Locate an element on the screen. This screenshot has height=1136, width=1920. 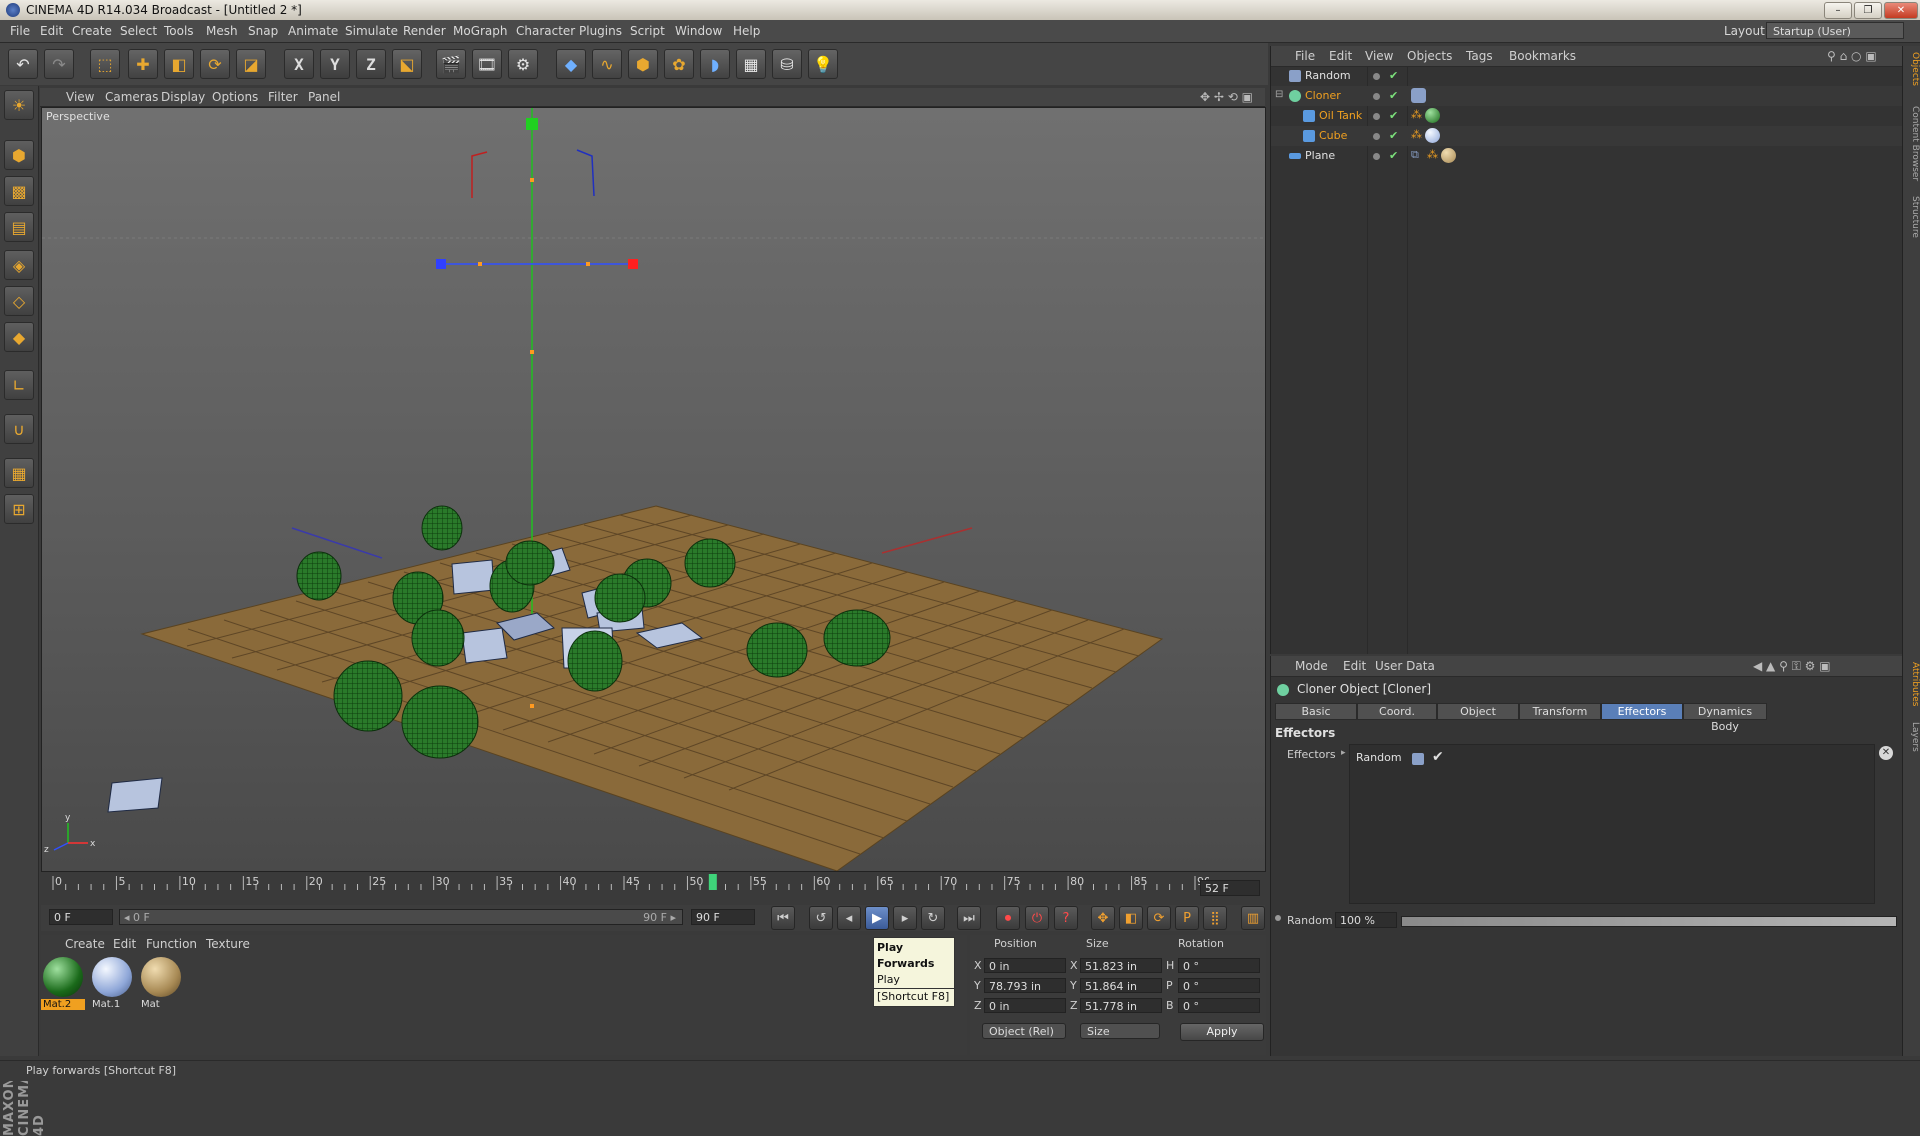
render-view-icon: 🎬 is located at coordinates (451, 64).